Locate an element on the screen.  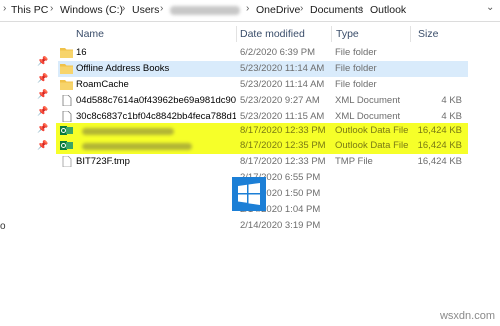
column-header-name: Name is located at coordinates (90, 34).